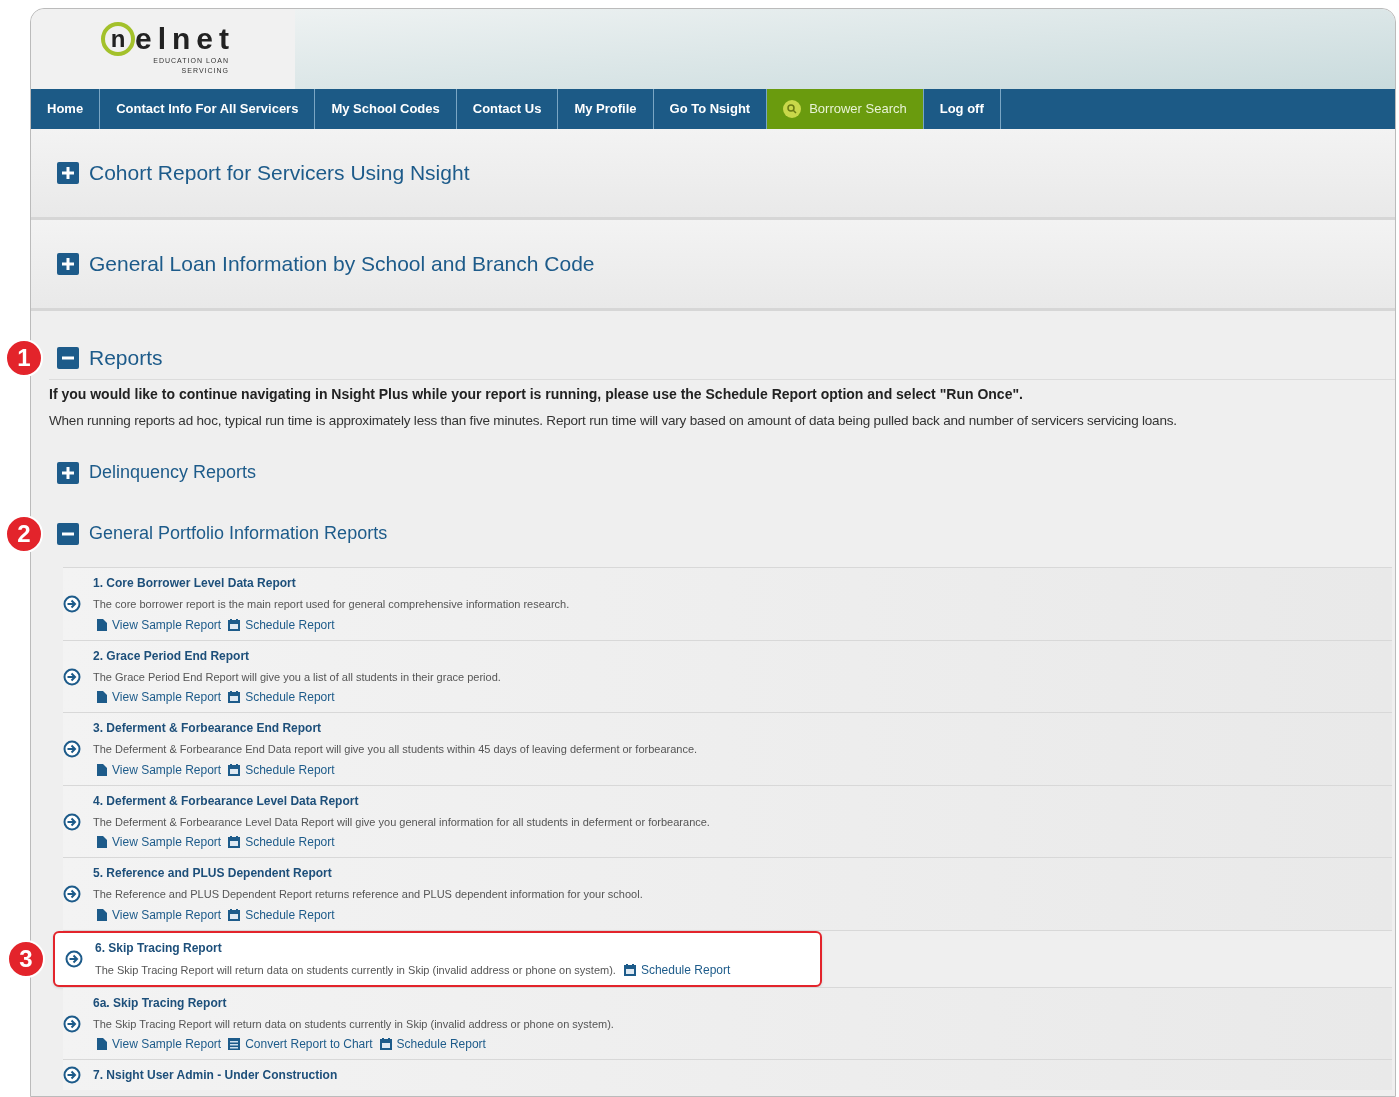 Image resolution: width=1399 pixels, height=1097 pixels. What do you see at coordinates (238, 534) in the screenshot?
I see `group-title: General Portfolio Information Reports` at bounding box center [238, 534].